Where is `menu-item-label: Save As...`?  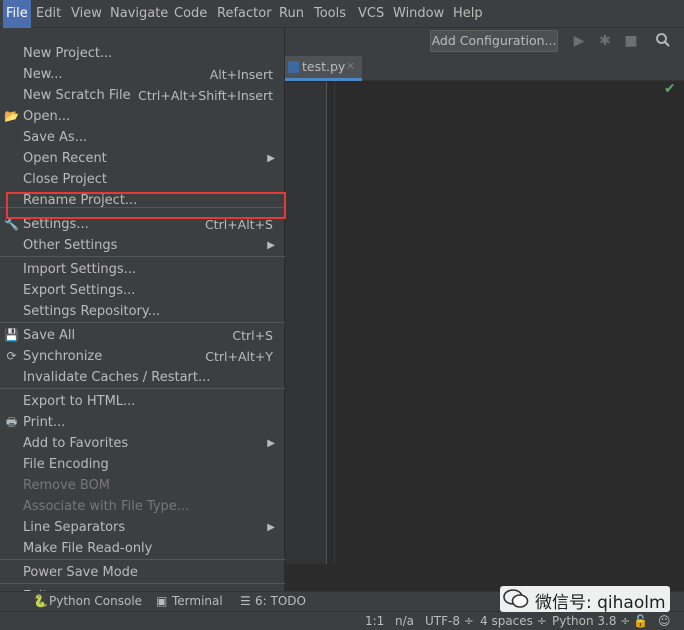
menu-item-label: Save As... is located at coordinates (55, 137).